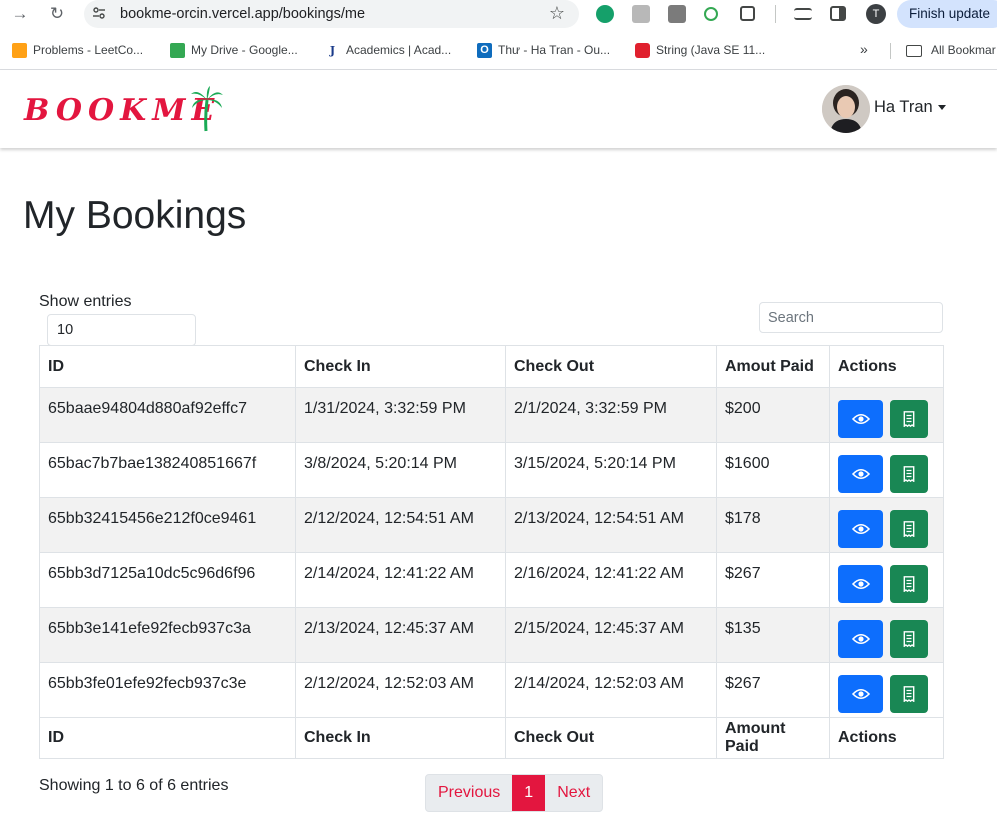 The width and height of the screenshot is (997, 834). I want to click on all-bookmarks-folder: All Bookmar, so click(951, 50).